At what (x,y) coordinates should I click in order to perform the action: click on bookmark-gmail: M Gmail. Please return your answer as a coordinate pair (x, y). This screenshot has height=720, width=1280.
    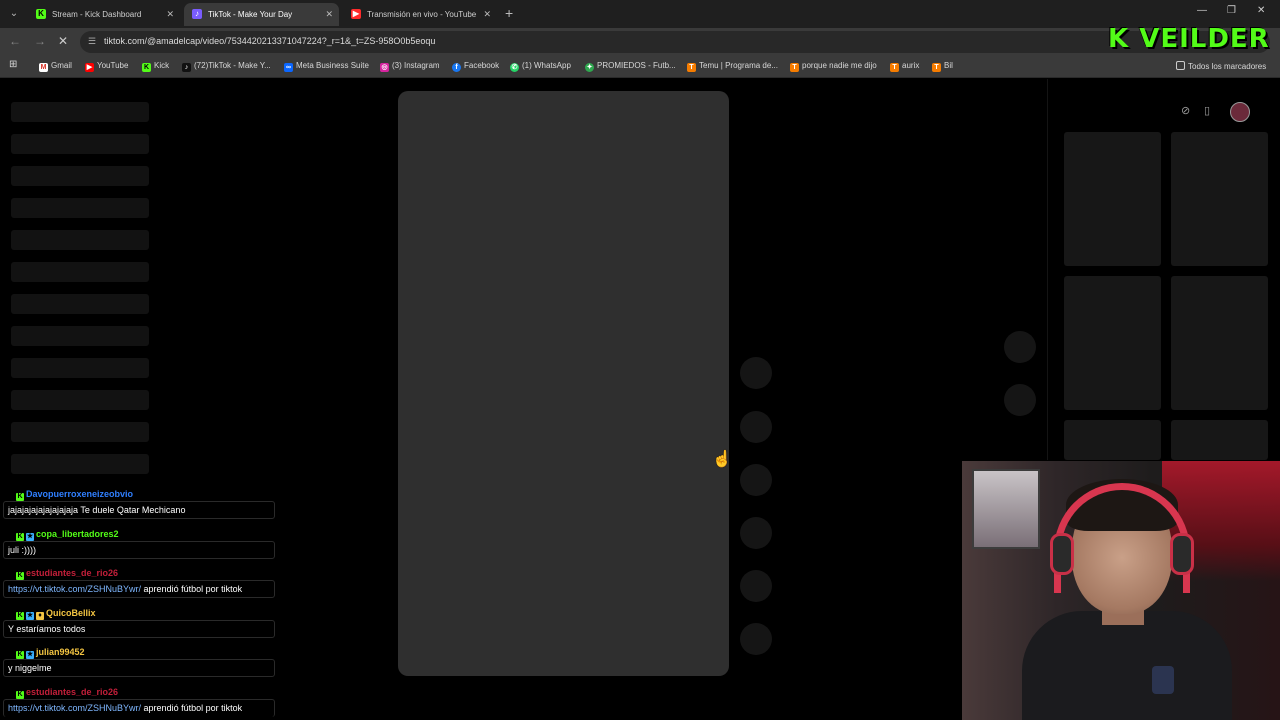
    Looking at the image, I should click on (55, 66).